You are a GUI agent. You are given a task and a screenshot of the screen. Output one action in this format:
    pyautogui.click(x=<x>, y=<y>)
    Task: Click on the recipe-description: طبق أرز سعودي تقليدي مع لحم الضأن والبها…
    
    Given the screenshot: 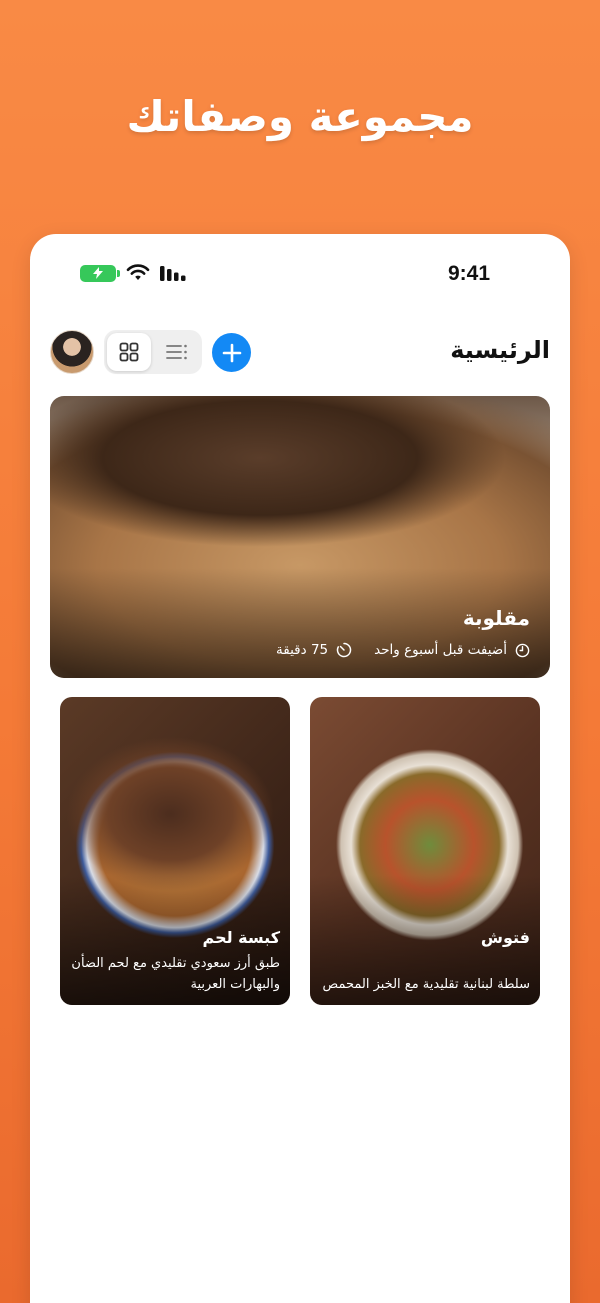 What is the action you would take?
    pyautogui.click(x=175, y=974)
    